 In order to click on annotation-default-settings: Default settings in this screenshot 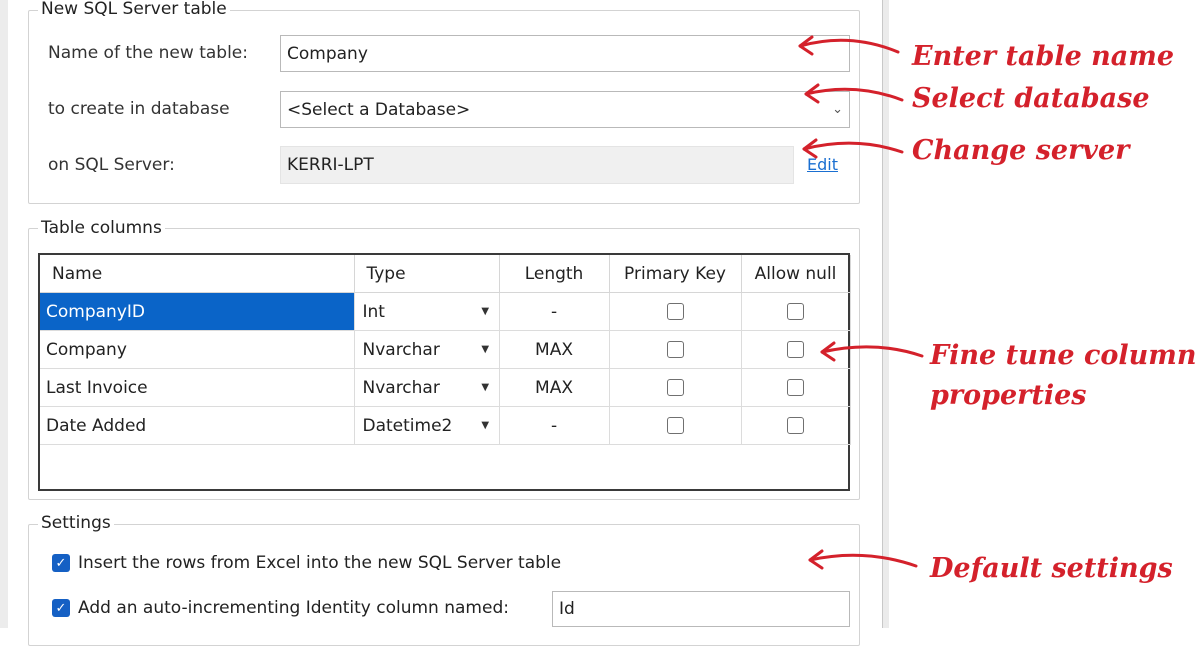, I will do `click(1051, 568)`.